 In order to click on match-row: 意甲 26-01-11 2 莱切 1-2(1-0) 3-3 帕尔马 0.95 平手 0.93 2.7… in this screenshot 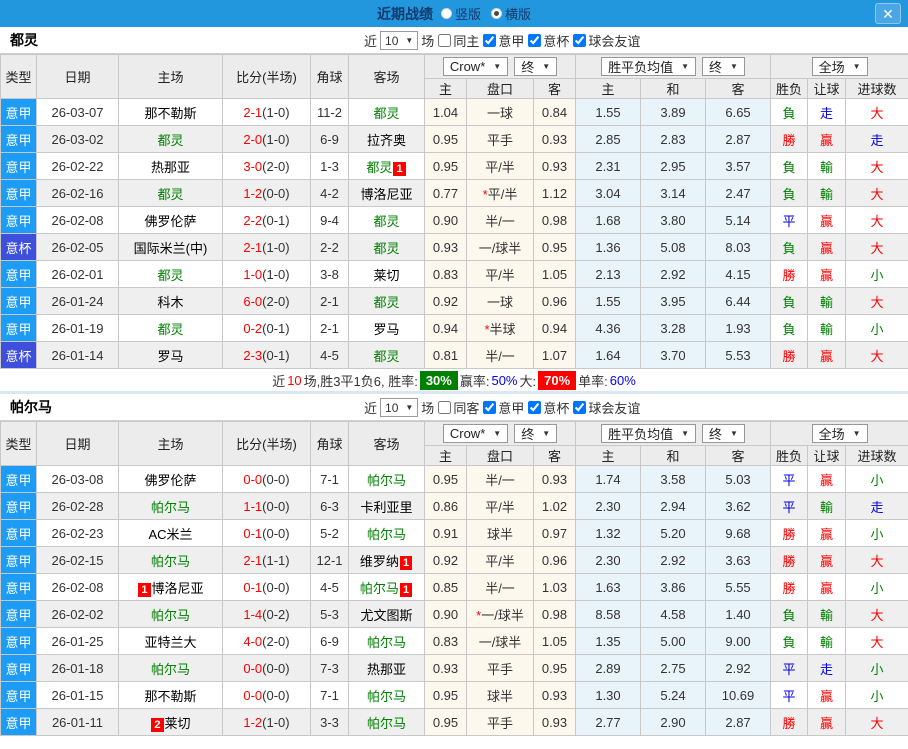, I will do `click(454, 722)`.